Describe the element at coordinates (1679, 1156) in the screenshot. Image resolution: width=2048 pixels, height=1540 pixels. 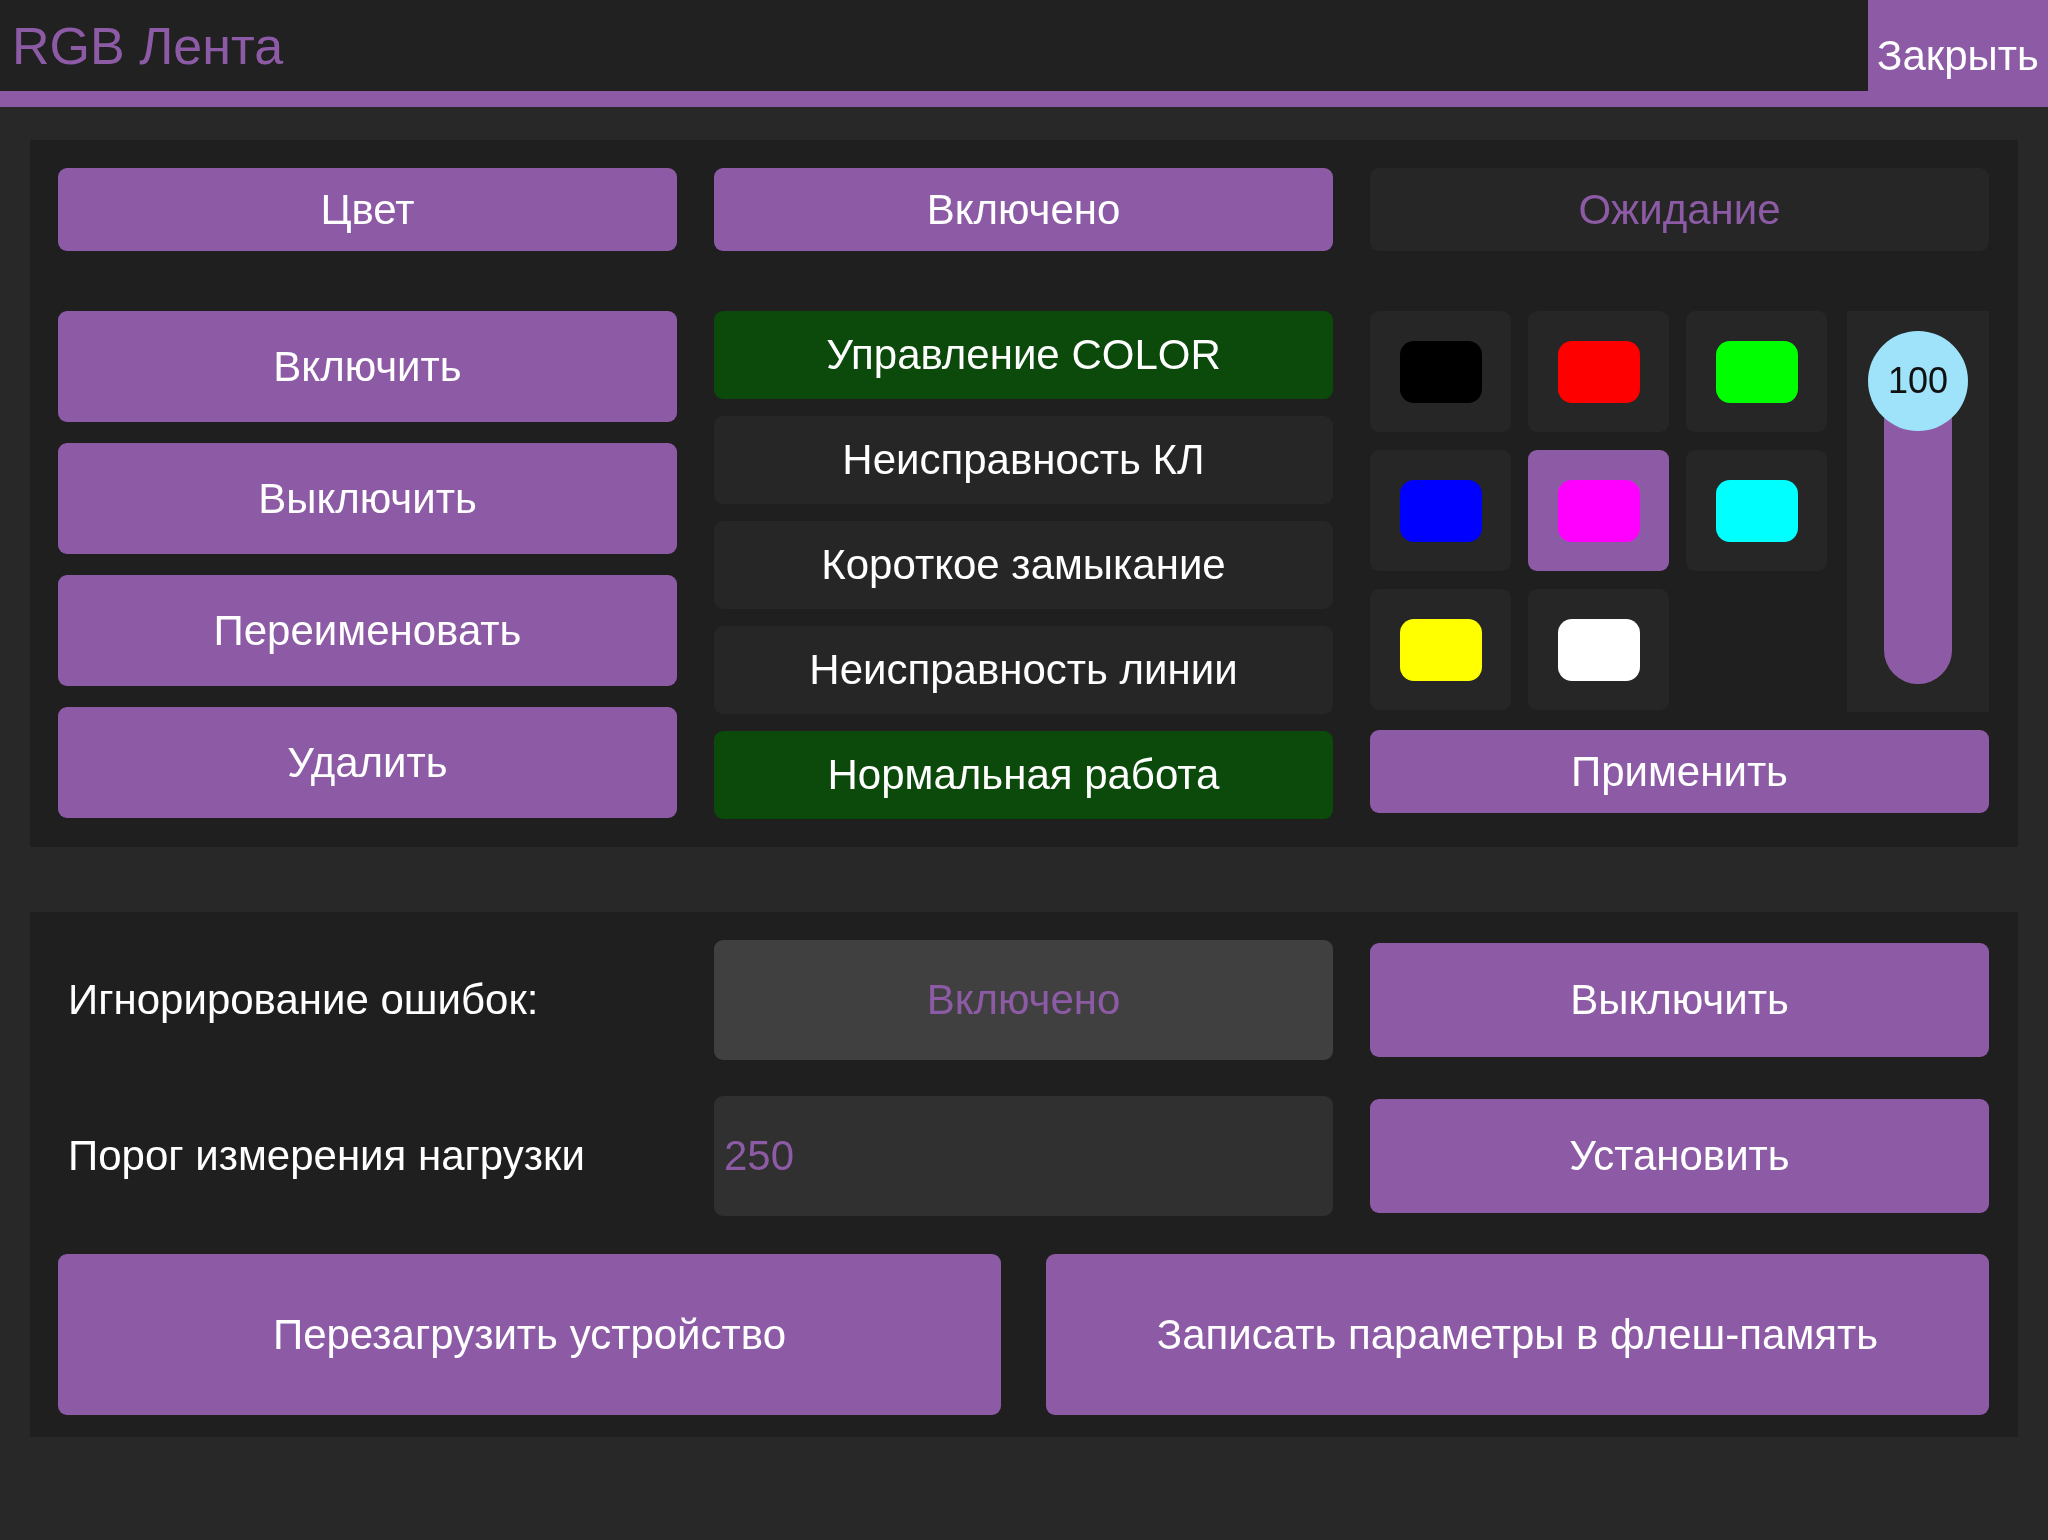
I see `set-button: Установить` at that location.